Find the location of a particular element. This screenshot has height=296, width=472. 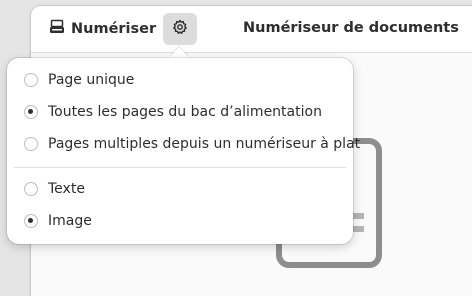

option-label: Image is located at coordinates (70, 221).